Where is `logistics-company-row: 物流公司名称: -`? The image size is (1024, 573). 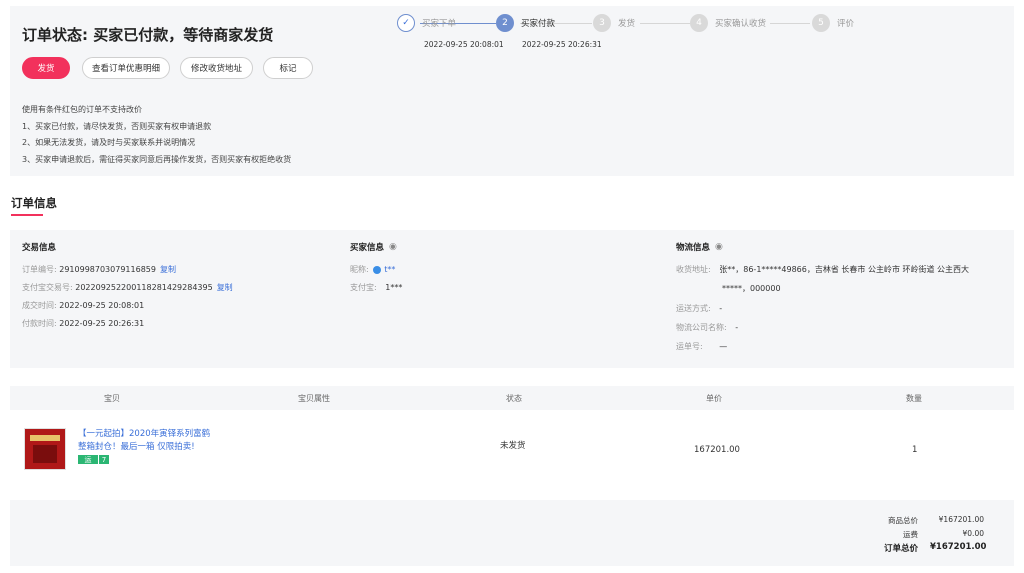 logistics-company-row: 物流公司名称: - is located at coordinates (707, 327).